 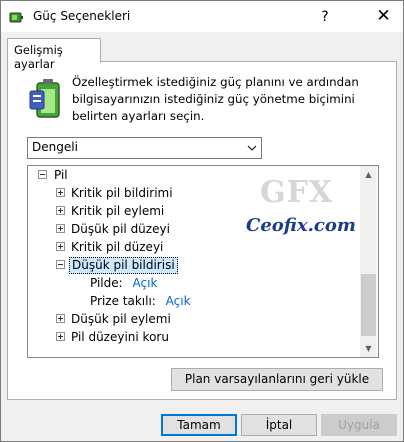 I want to click on battery-settings-icon, so click(x=16, y=17).